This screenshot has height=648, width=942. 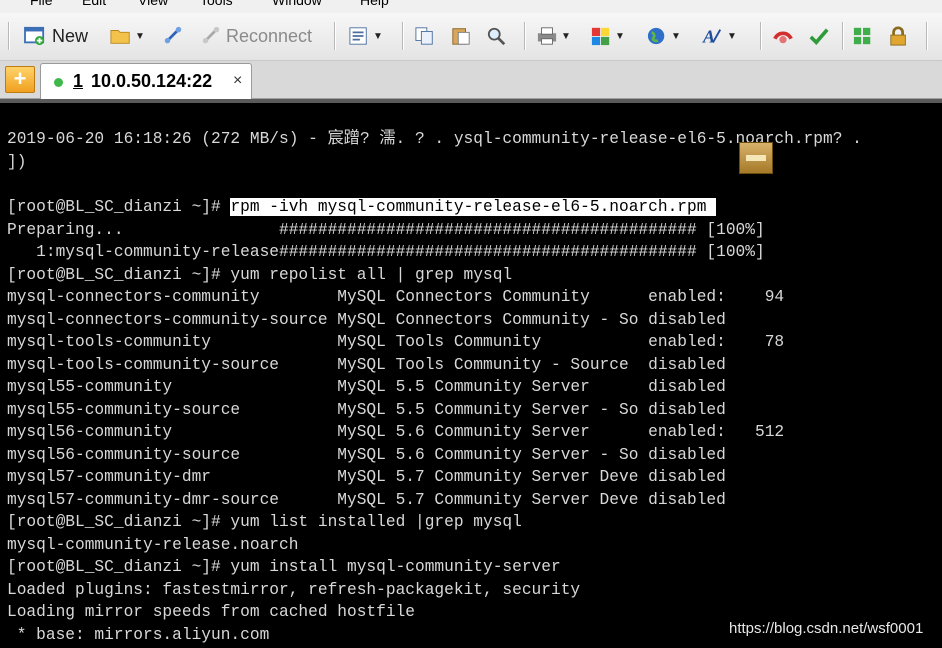 What do you see at coordinates (237, 81) in the screenshot?
I see `close-icon: ×` at bounding box center [237, 81].